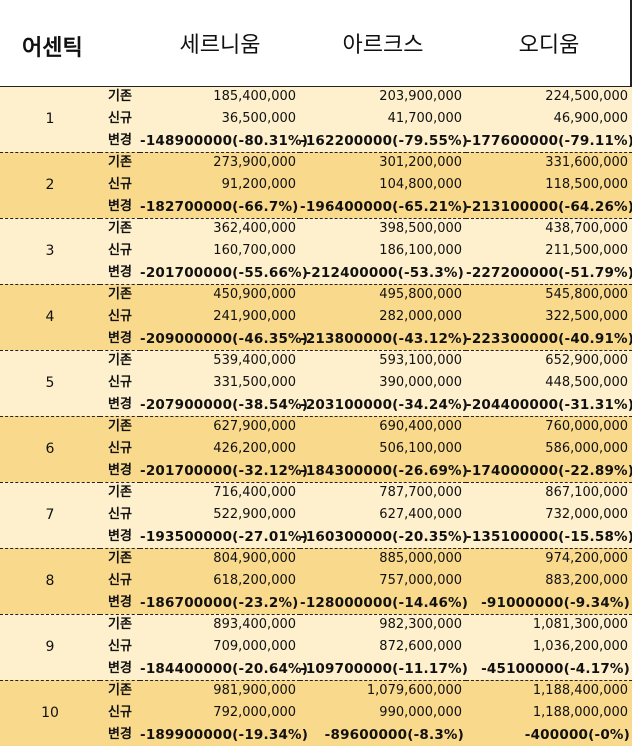 The image size is (632, 749). I want to click on corner-label: 어센틱, so click(70, 43).